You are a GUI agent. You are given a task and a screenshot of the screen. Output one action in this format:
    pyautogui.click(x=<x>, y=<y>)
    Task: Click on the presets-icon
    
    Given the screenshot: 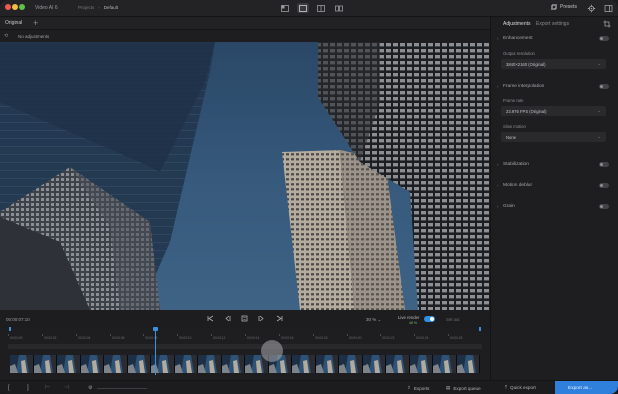 What is the action you would take?
    pyautogui.click(x=554, y=7)
    